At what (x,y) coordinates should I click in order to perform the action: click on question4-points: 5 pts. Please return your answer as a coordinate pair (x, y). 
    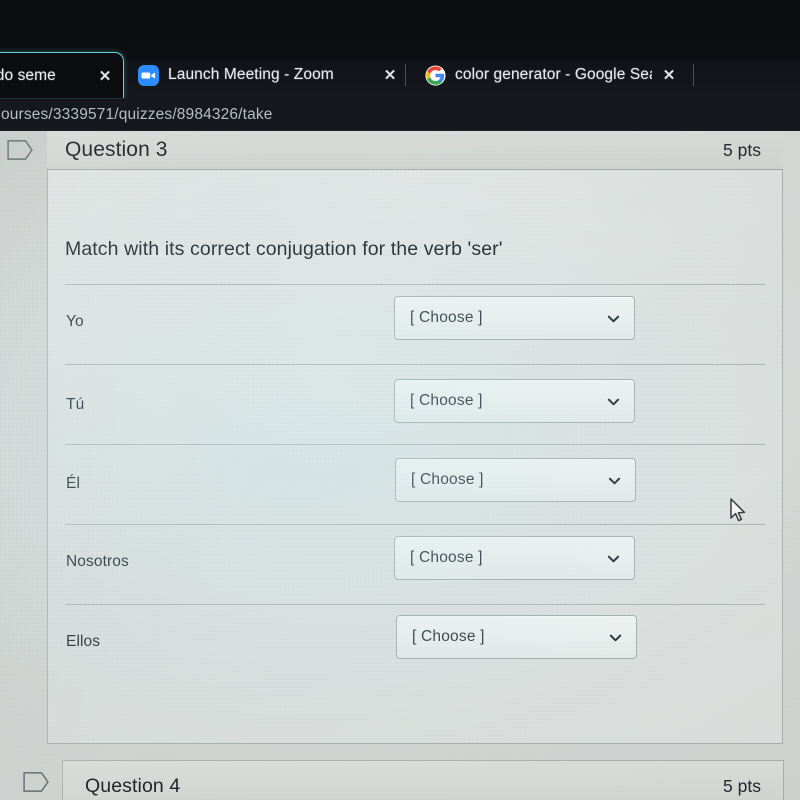
    Looking at the image, I should click on (742, 786).